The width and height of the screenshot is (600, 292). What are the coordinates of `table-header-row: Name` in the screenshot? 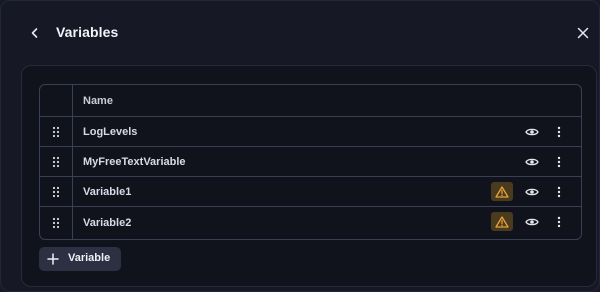 It's located at (310, 100).